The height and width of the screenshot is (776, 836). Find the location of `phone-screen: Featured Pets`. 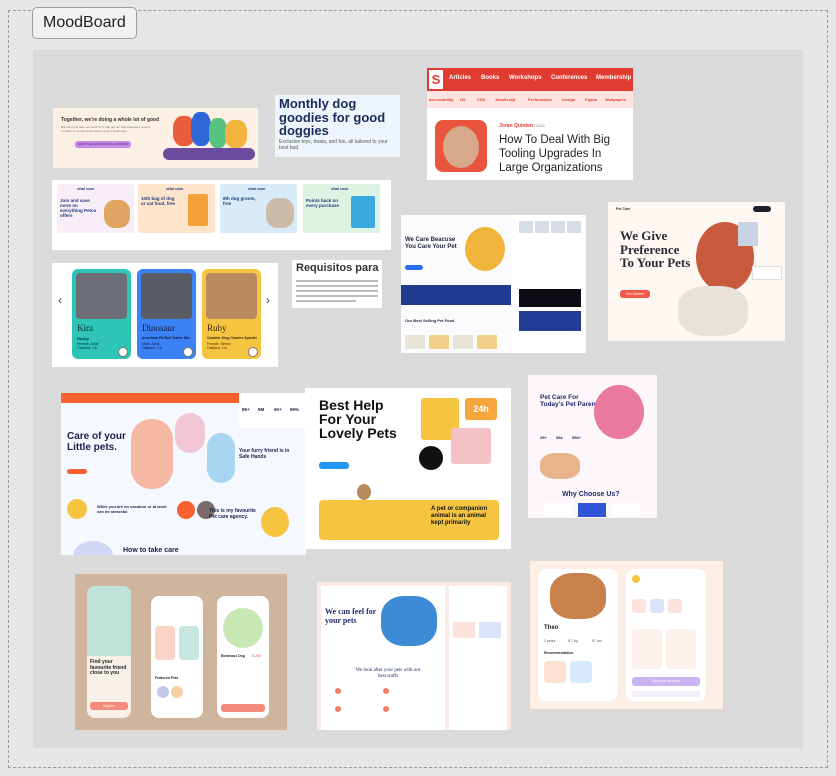

phone-screen: Featured Pets is located at coordinates (177, 657).